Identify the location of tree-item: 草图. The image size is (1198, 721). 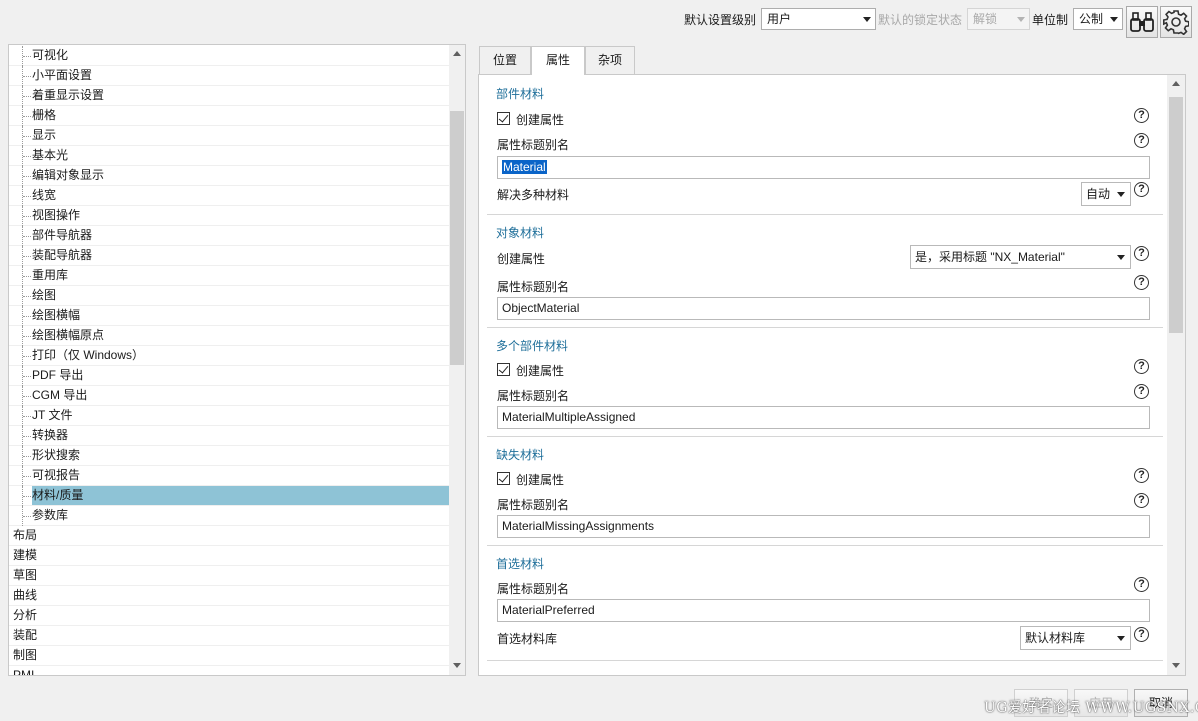
(229, 576).